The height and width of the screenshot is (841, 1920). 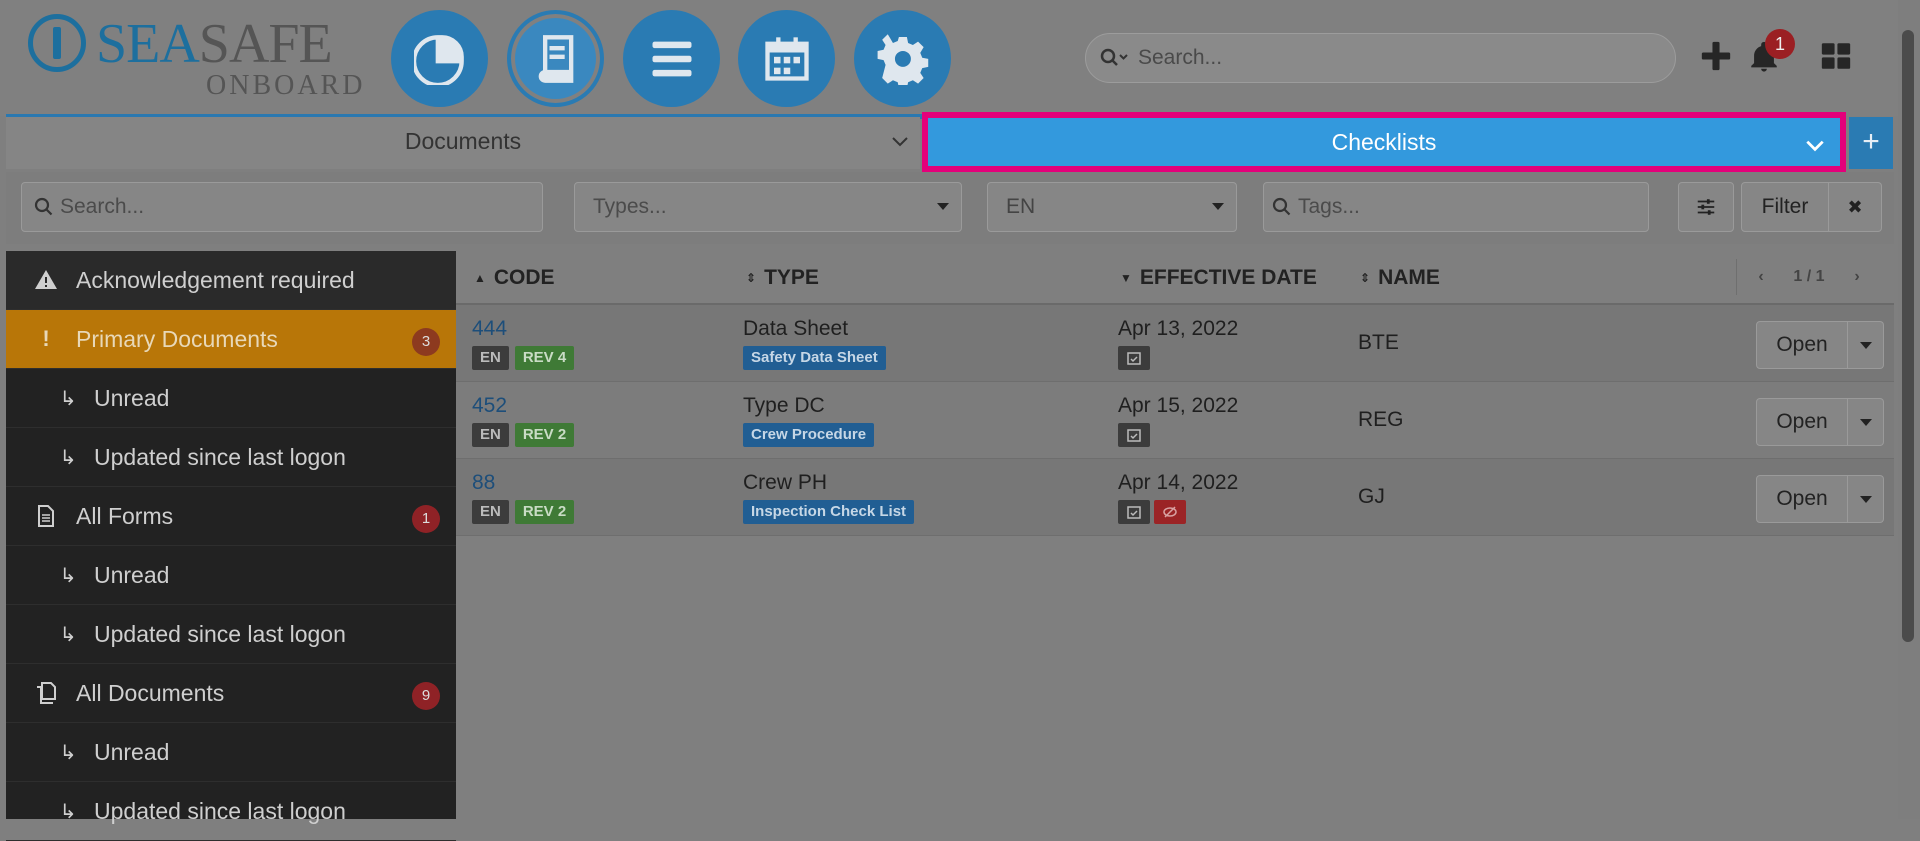 What do you see at coordinates (1170, 512) in the screenshot?
I see `eye-slash-icon` at bounding box center [1170, 512].